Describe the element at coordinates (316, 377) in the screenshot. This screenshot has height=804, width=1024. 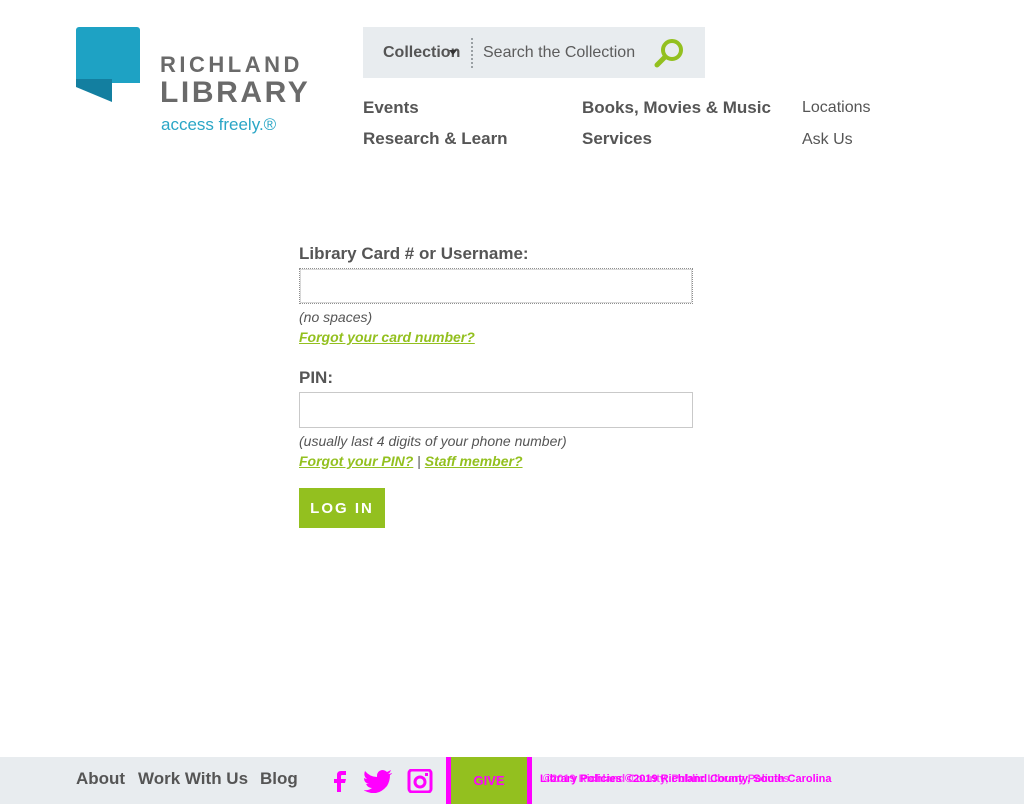
I see `pin-label: PIN:` at that location.